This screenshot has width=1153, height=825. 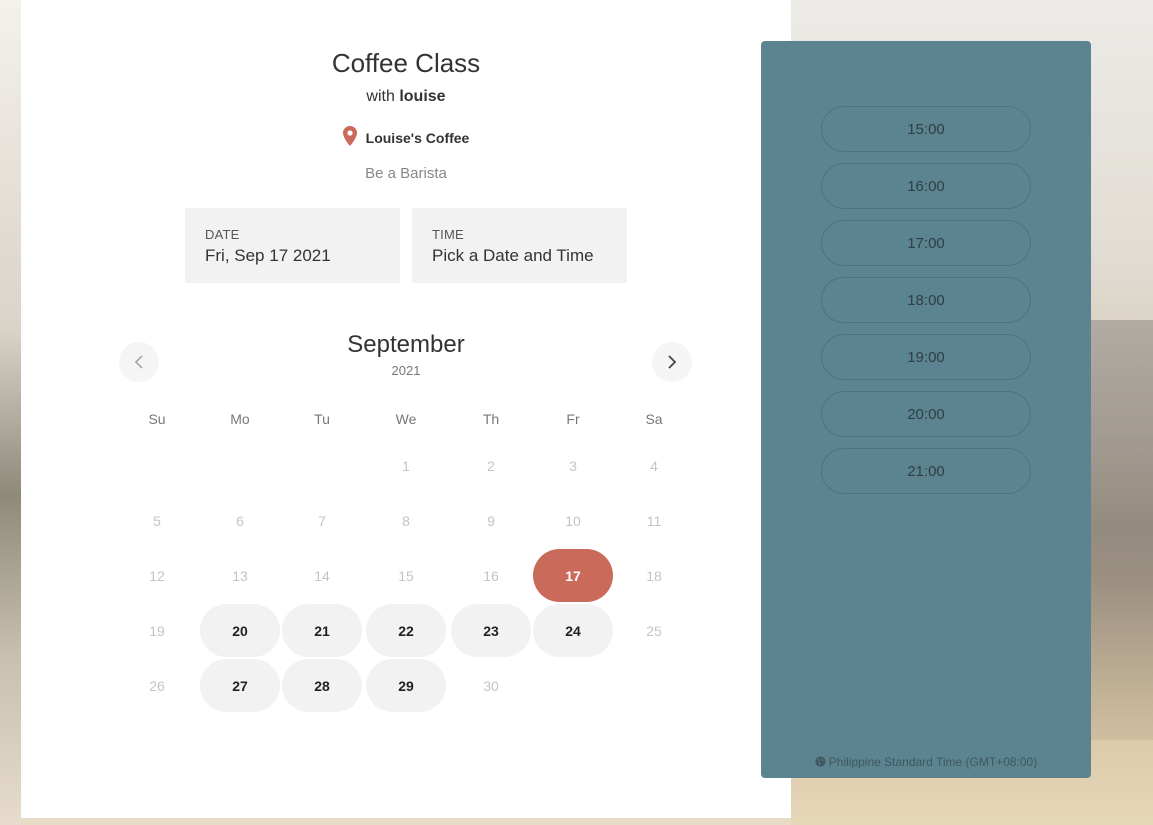 What do you see at coordinates (406, 419) in the screenshot?
I see `weekday-label: We` at bounding box center [406, 419].